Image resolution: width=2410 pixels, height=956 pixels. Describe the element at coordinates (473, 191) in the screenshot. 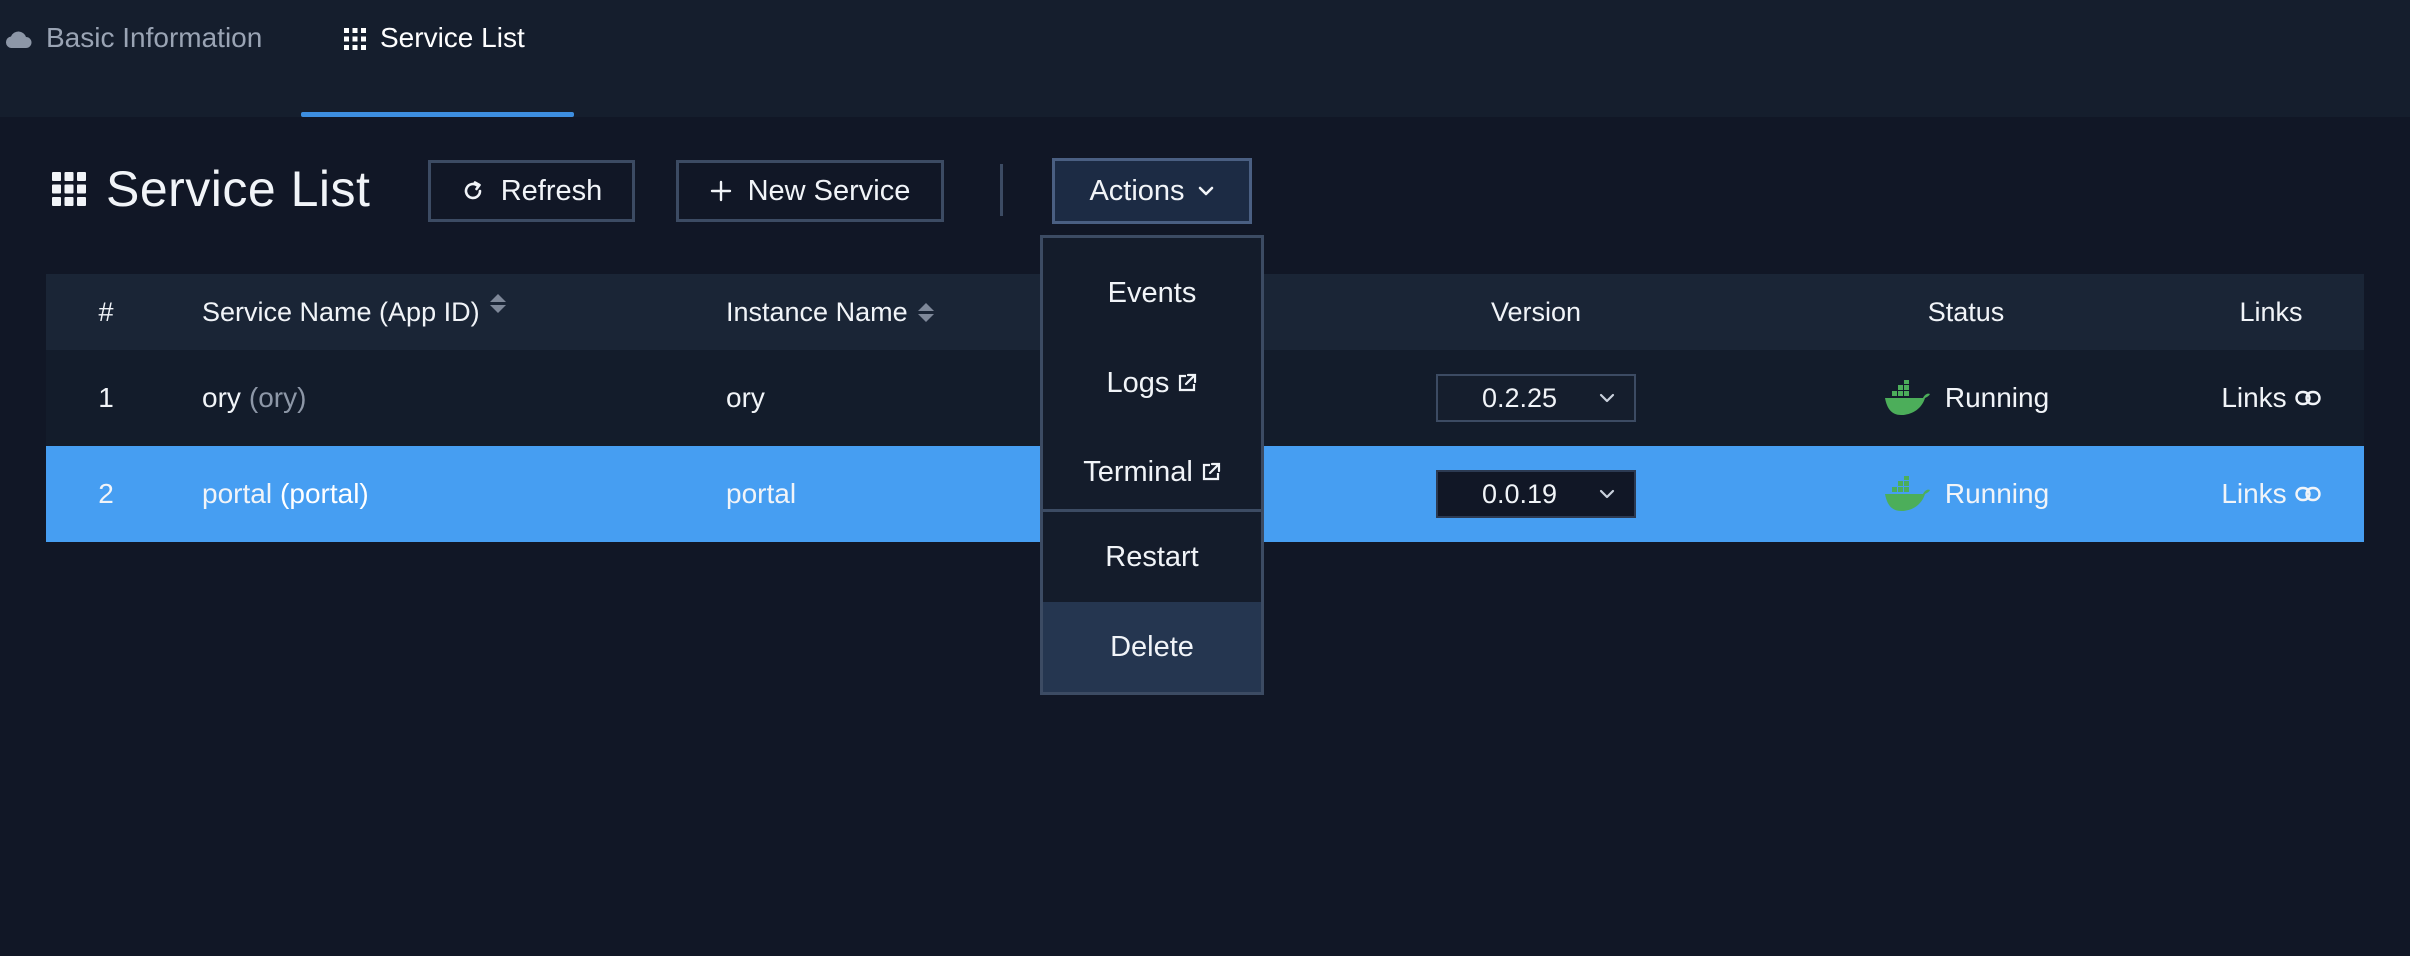

I see `refresh-icon` at that location.